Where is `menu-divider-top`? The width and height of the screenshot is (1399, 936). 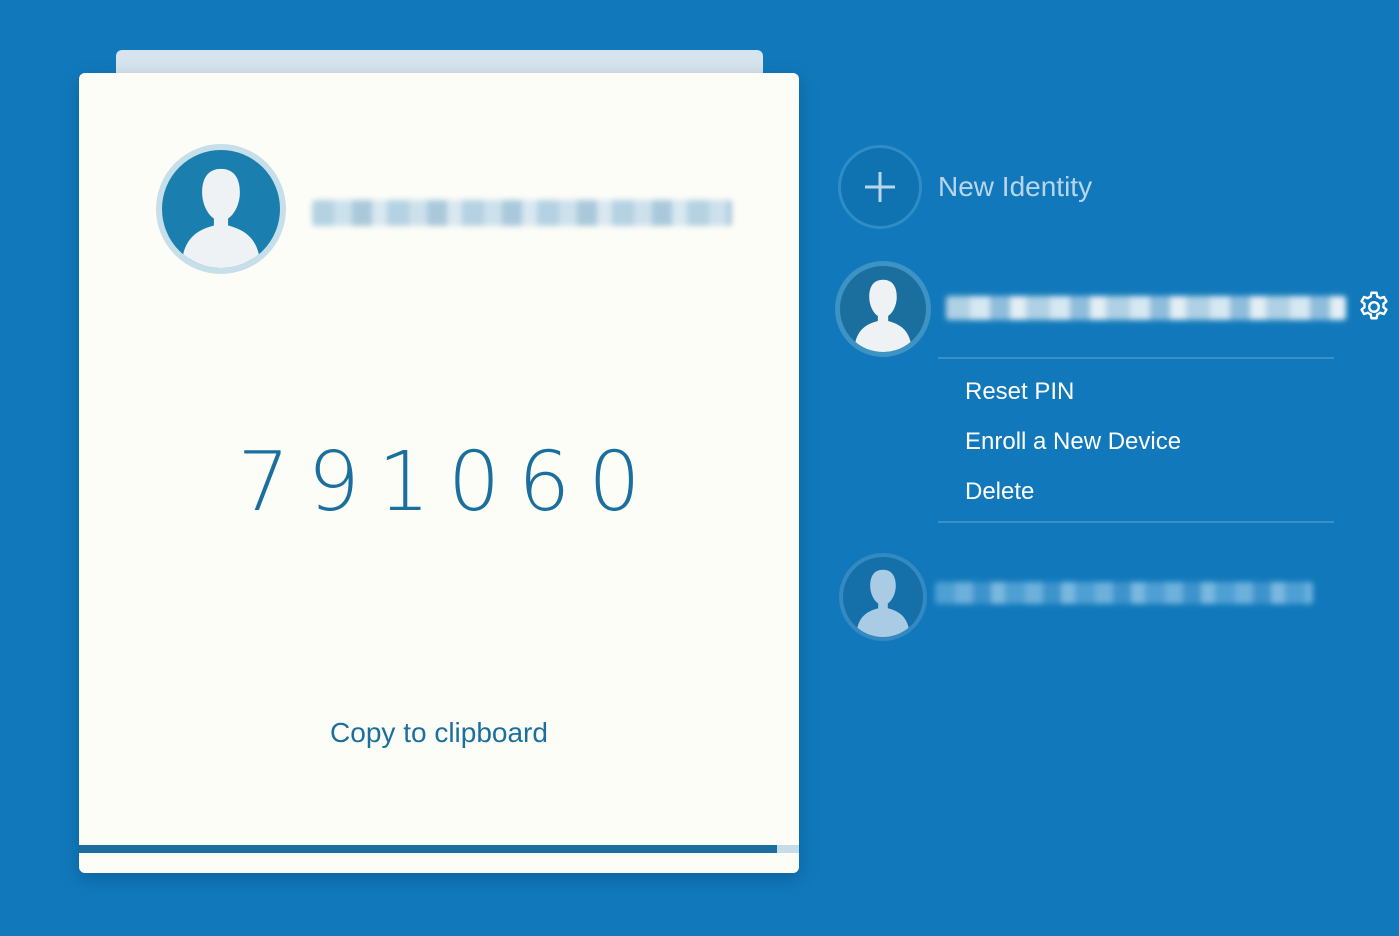 menu-divider-top is located at coordinates (1136, 358).